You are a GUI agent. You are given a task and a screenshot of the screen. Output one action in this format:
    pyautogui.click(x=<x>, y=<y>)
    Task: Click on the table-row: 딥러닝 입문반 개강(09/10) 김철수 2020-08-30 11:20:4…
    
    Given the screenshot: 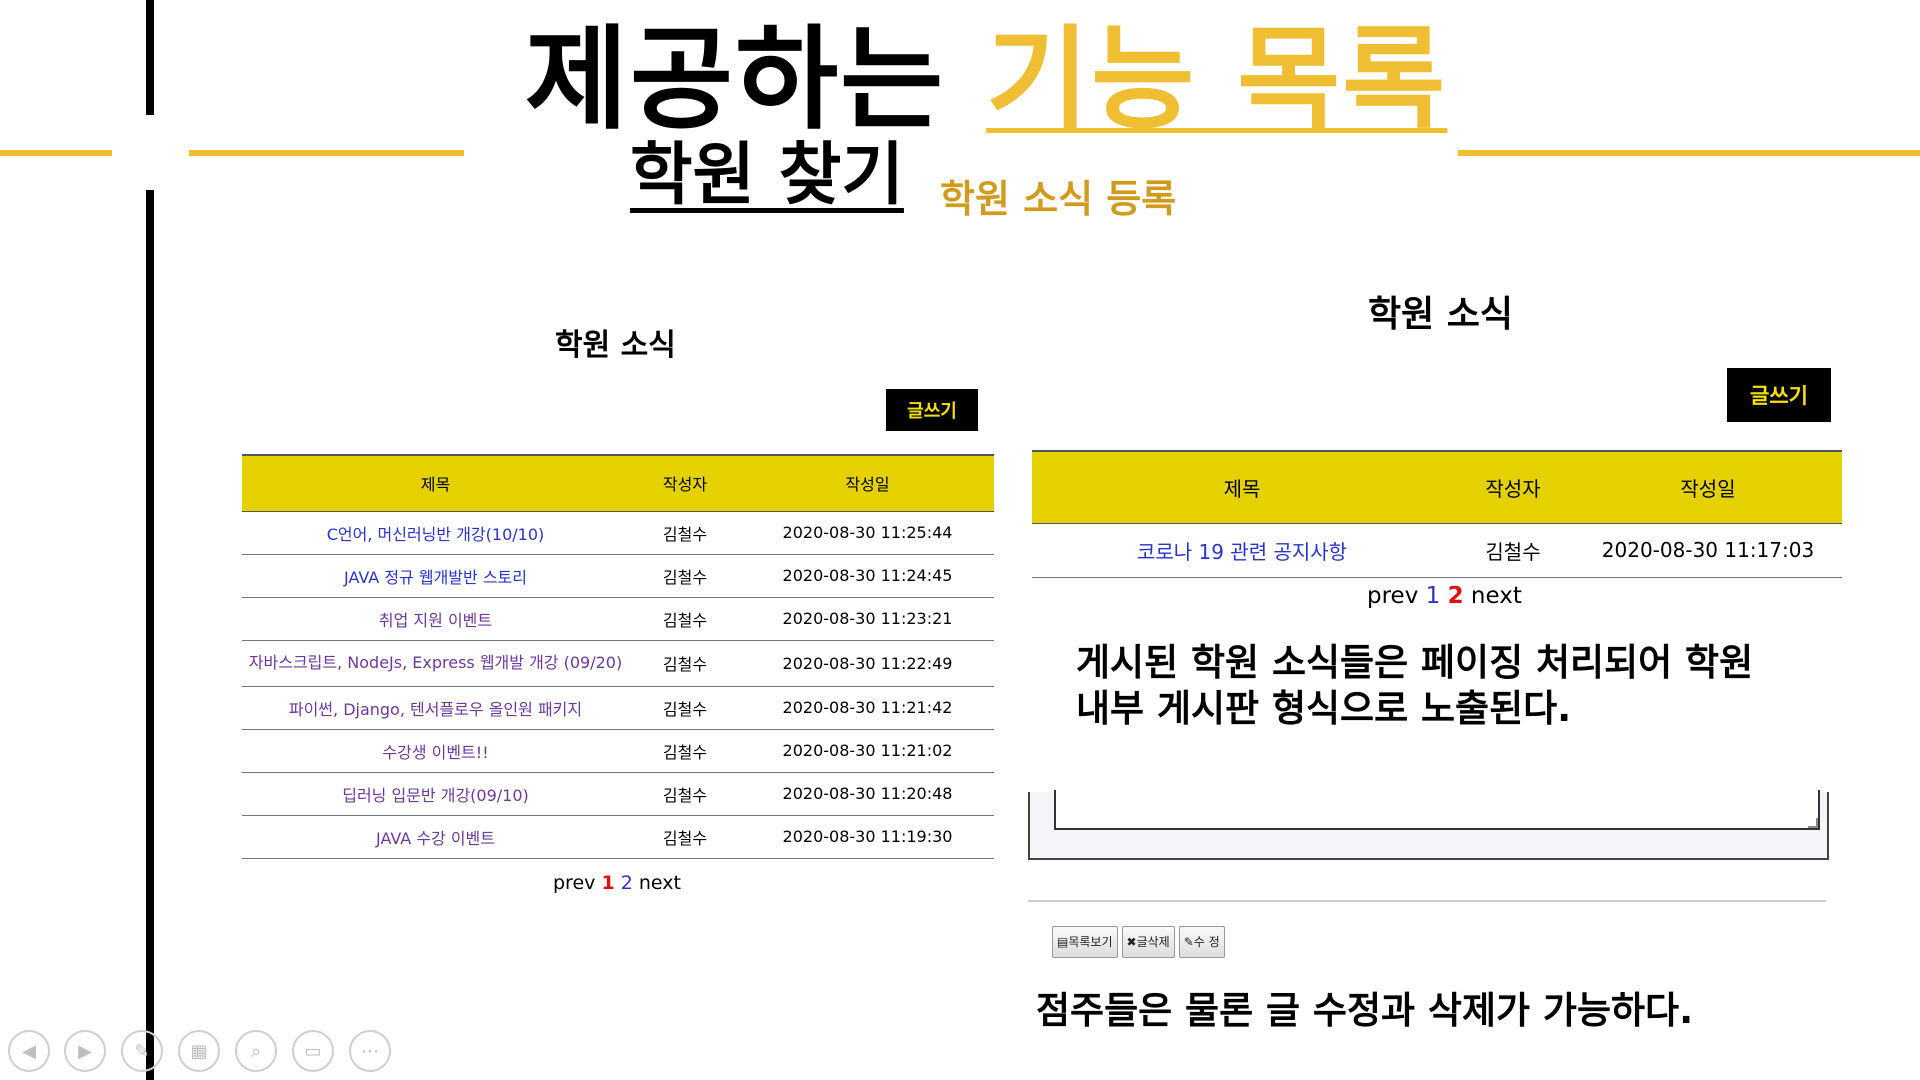 What is the action you would take?
    pyautogui.click(x=618, y=794)
    